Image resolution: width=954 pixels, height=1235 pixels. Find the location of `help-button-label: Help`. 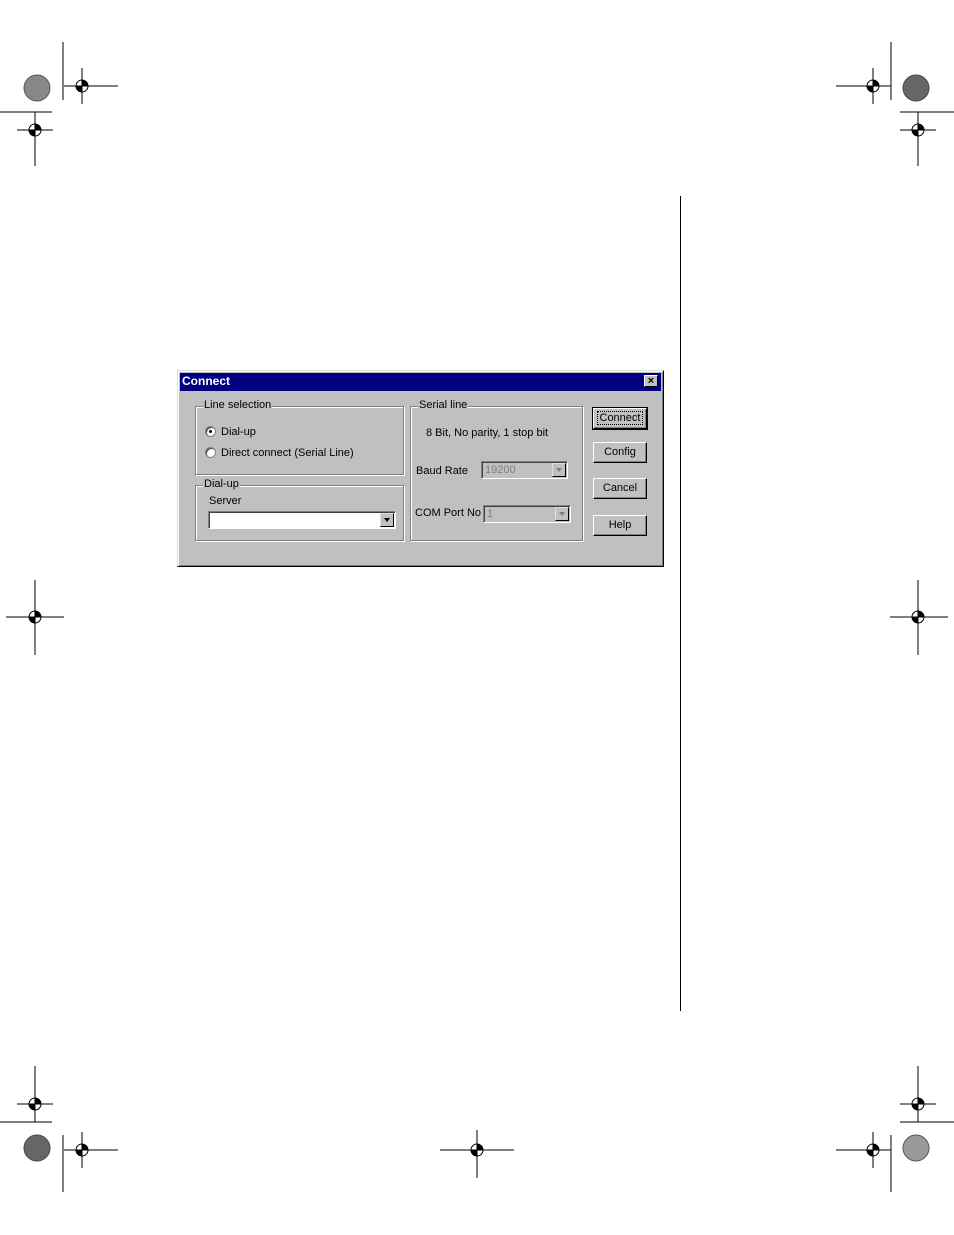

help-button-label: Help is located at coordinates (620, 525).